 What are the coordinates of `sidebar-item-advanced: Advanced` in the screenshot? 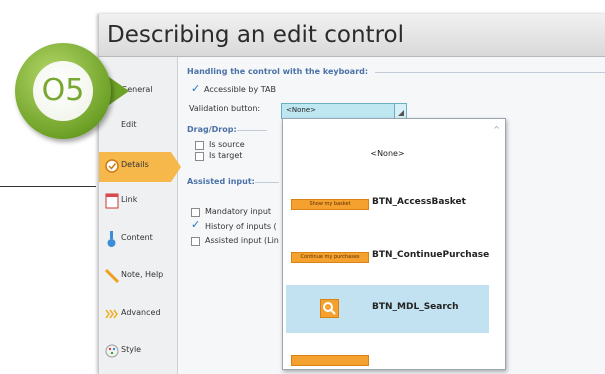 It's located at (138, 315).